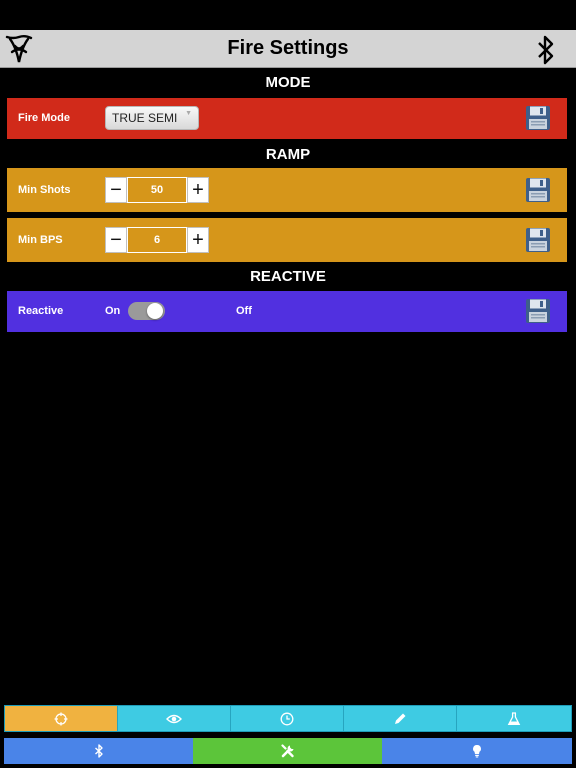 This screenshot has width=576, height=768. What do you see at coordinates (287, 240) in the screenshot?
I see `min-bps-row: Min BPS − 6 +` at bounding box center [287, 240].